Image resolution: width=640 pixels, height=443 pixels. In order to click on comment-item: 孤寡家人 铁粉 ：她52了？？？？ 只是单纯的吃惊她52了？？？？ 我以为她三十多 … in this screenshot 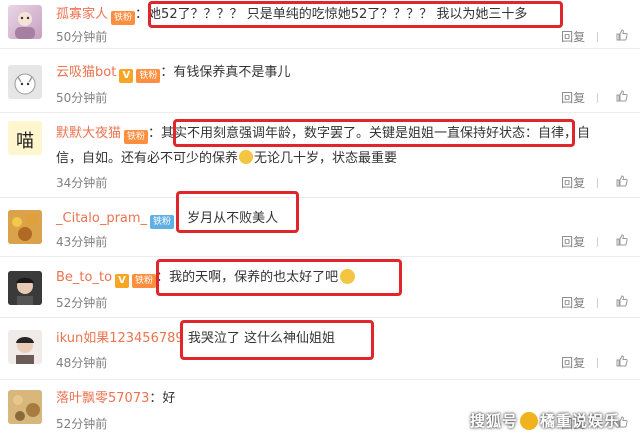, I will do `click(320, 24)`.